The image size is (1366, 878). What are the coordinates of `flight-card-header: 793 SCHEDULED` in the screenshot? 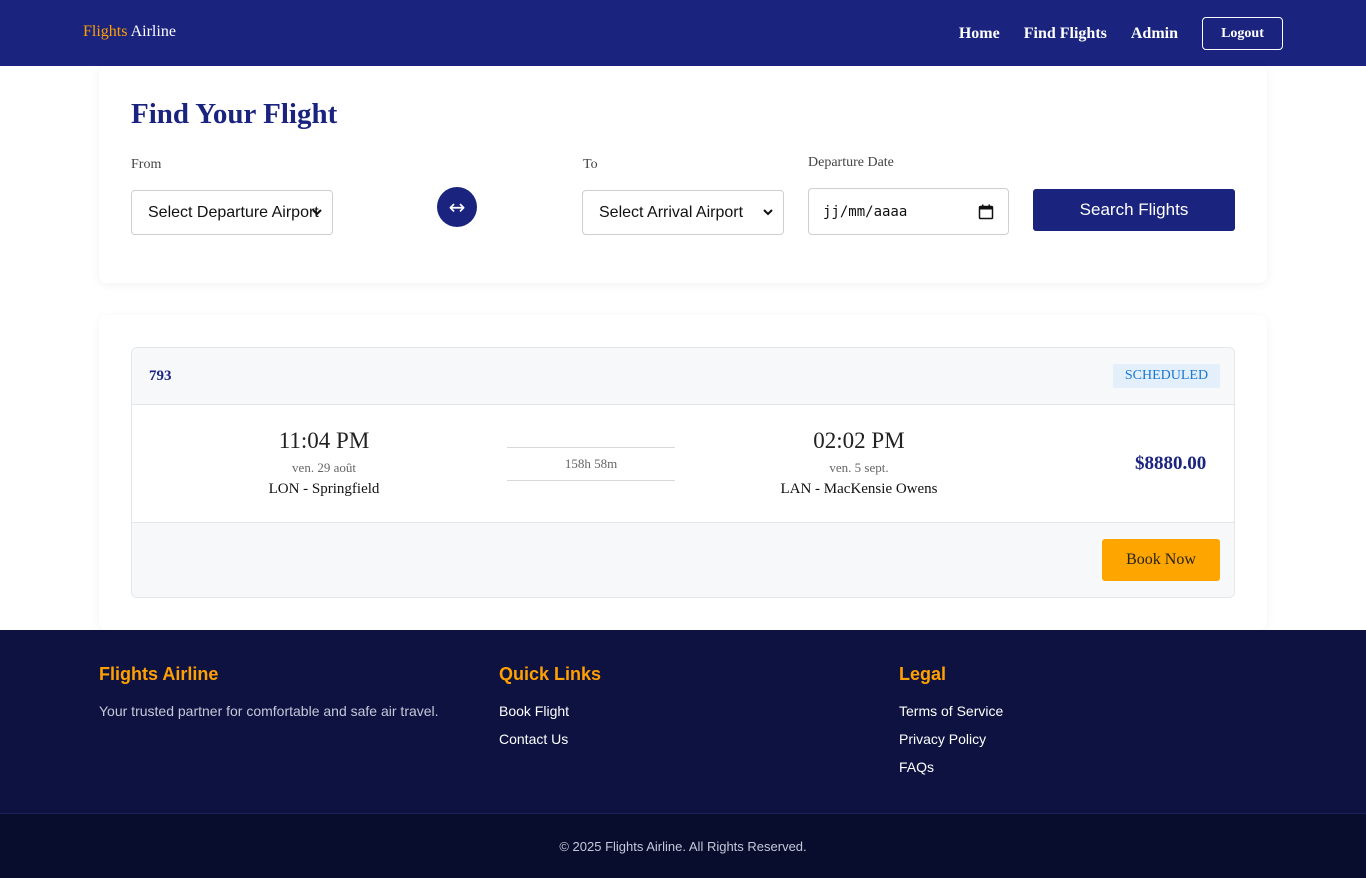 It's located at (683, 376).